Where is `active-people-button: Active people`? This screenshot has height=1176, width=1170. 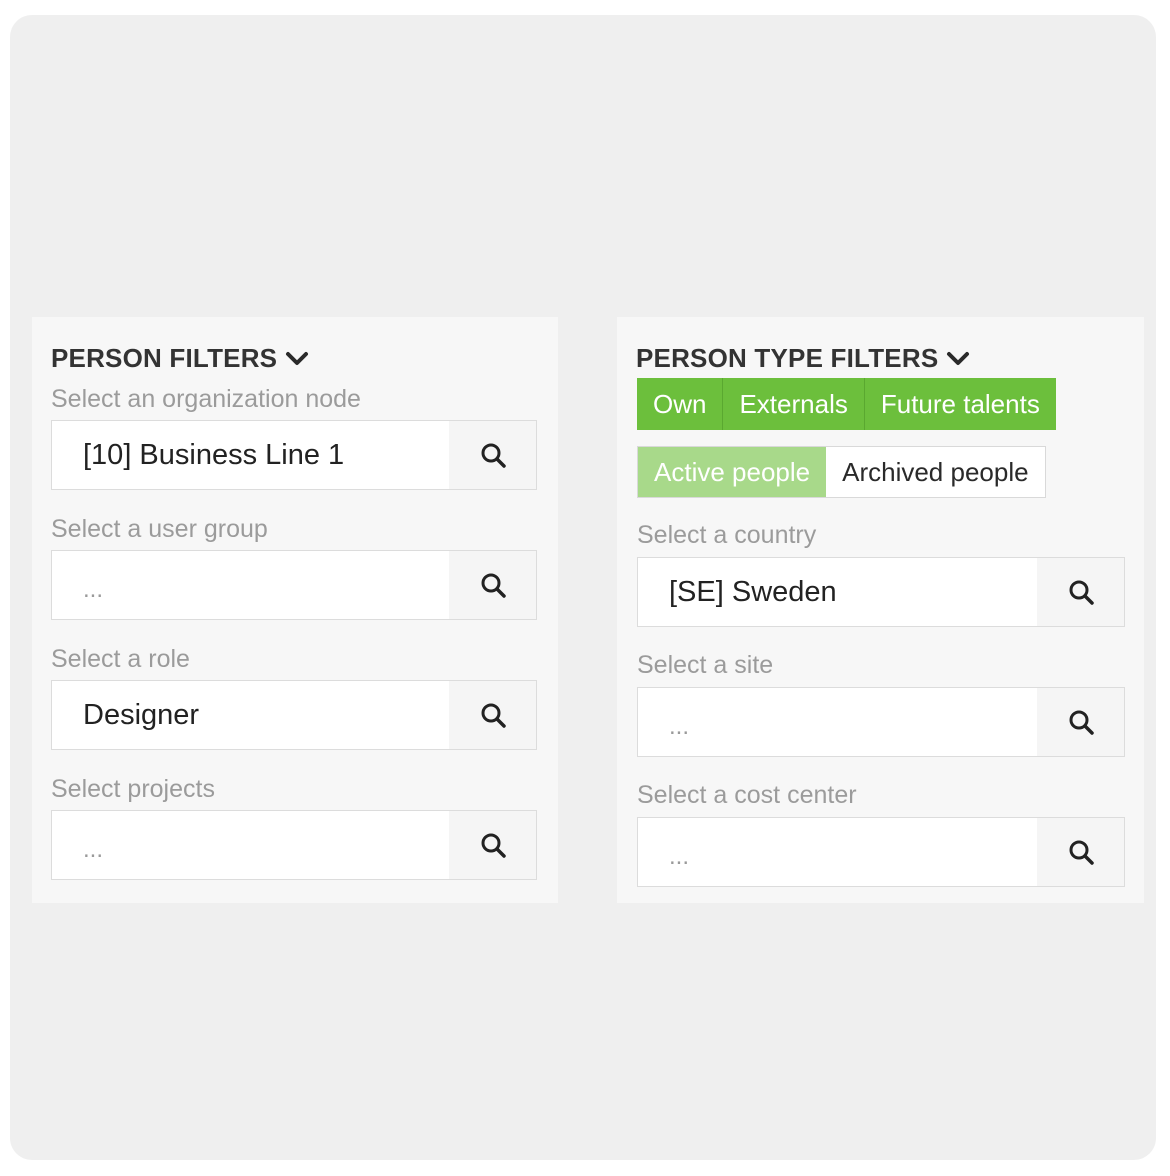 active-people-button: Active people is located at coordinates (732, 472).